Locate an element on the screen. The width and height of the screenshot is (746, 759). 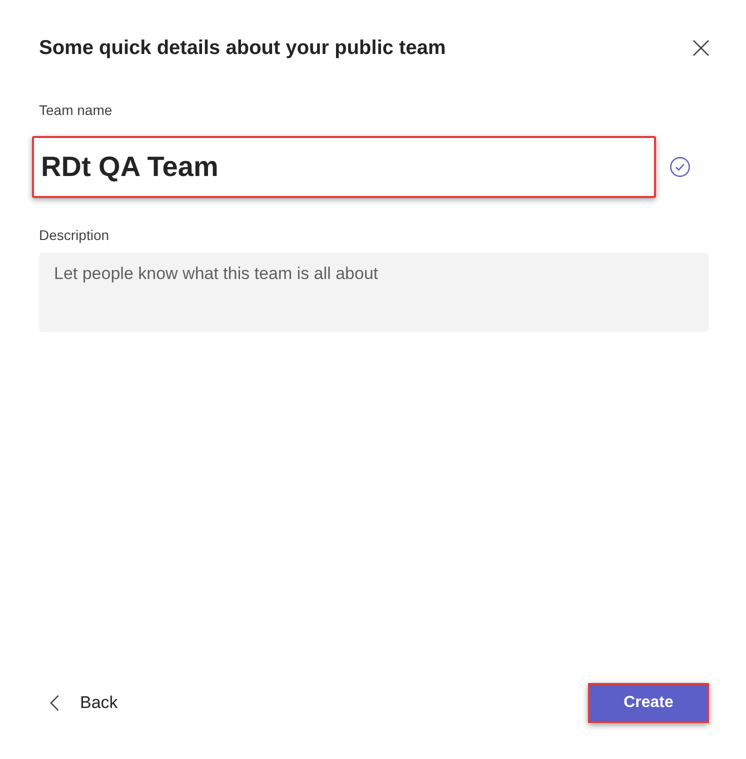
close-icon is located at coordinates (701, 48).